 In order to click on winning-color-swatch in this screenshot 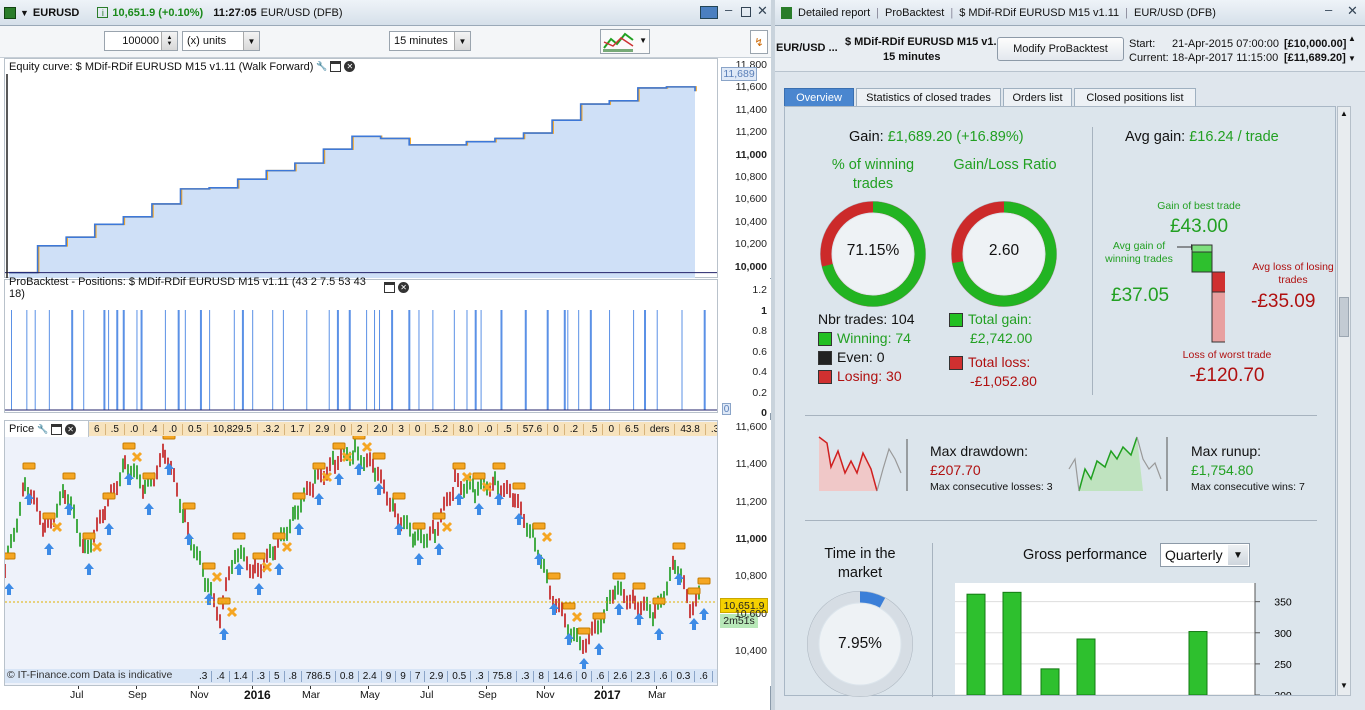, I will do `click(825, 339)`.